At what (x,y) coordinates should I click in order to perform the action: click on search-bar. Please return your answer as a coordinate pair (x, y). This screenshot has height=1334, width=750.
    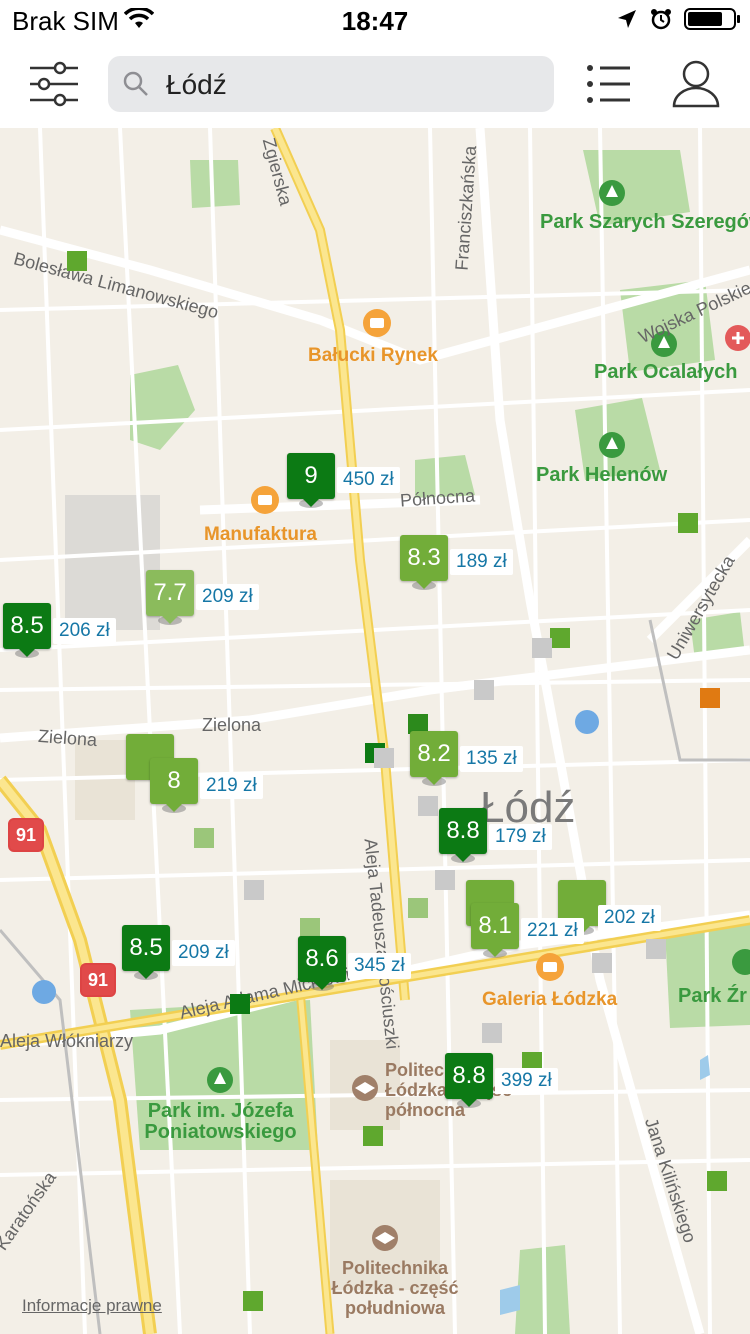
    Looking at the image, I should click on (331, 84).